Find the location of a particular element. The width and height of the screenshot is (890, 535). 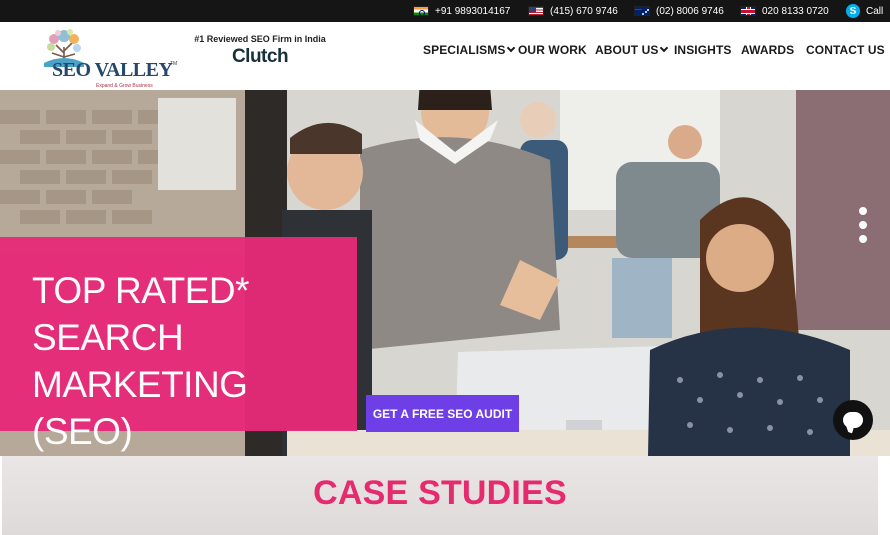

australia-flag-icon is located at coordinates (642, 11).